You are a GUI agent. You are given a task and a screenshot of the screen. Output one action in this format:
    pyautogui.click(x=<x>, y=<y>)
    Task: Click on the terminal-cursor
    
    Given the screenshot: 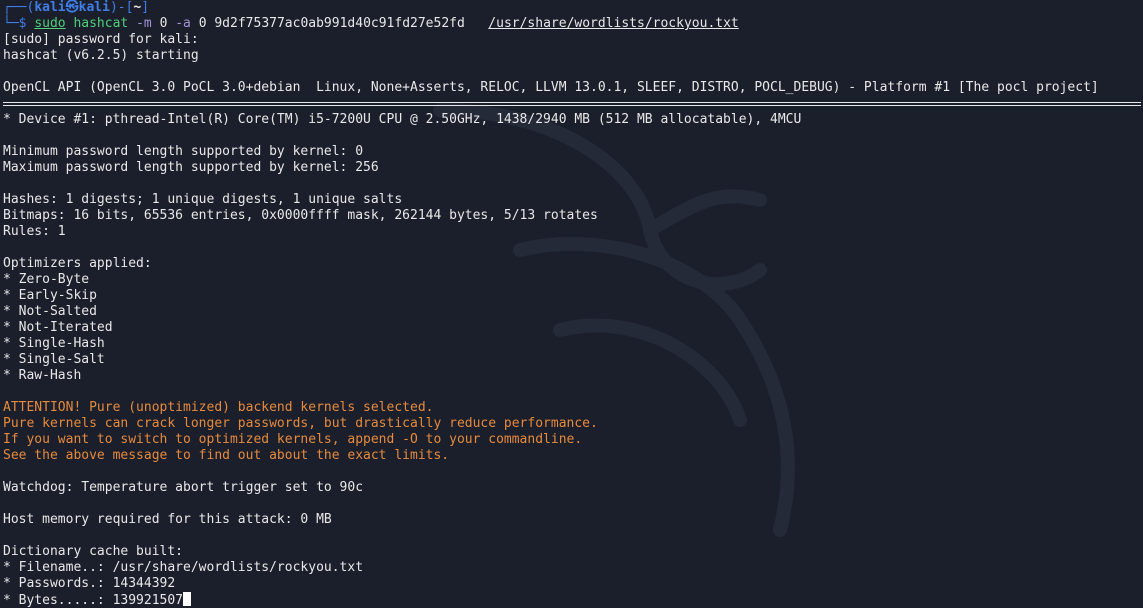 What is the action you would take?
    pyautogui.click(x=187, y=599)
    